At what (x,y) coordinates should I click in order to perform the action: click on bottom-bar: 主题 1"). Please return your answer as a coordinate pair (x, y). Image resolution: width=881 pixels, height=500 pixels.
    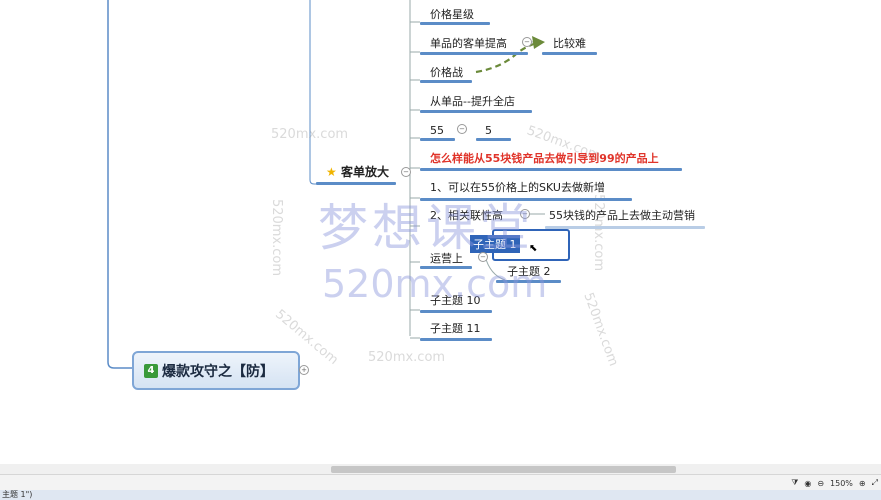
    Looking at the image, I should click on (440, 495).